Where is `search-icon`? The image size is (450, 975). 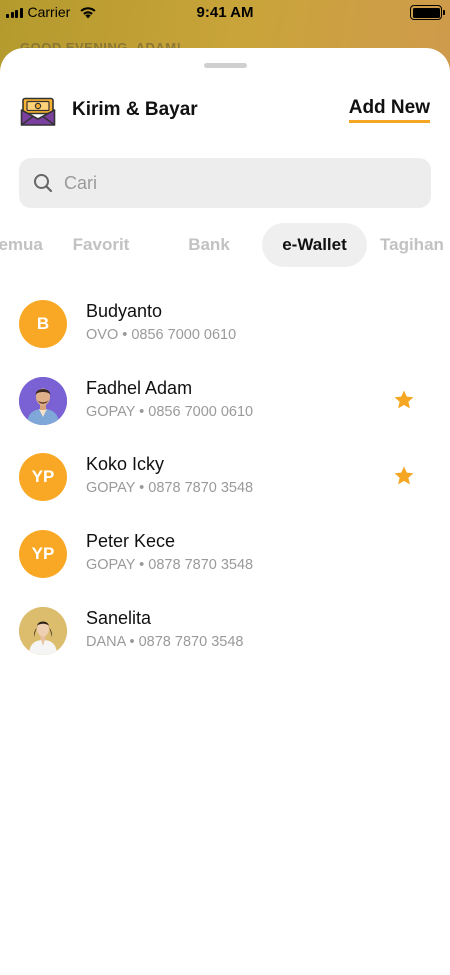 search-icon is located at coordinates (43, 183).